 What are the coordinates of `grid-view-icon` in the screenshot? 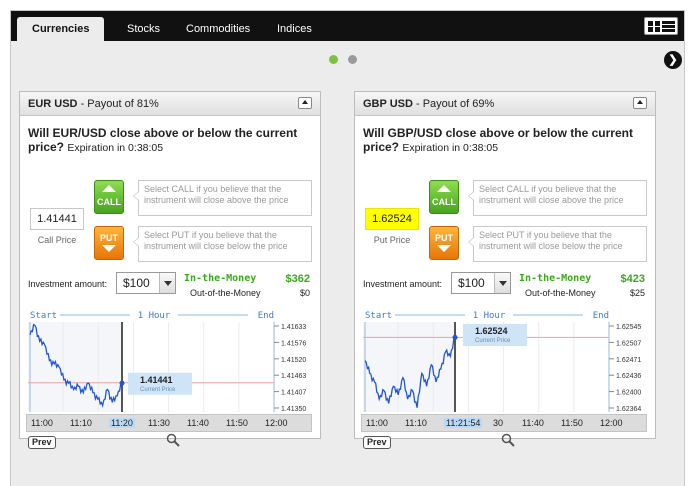 It's located at (654, 26).